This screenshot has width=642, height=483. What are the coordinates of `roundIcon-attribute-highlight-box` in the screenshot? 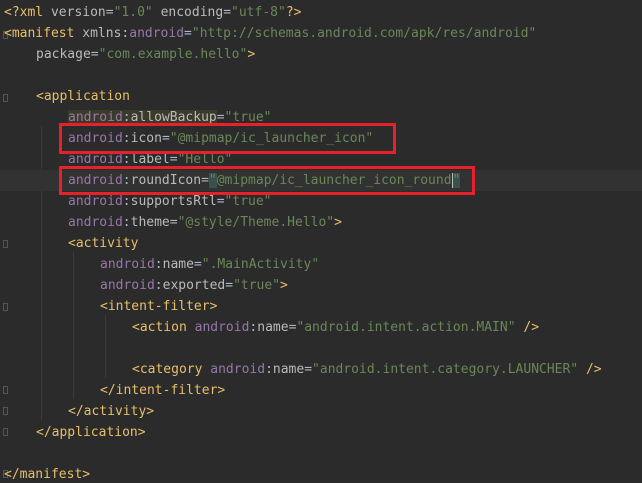 It's located at (267, 180).